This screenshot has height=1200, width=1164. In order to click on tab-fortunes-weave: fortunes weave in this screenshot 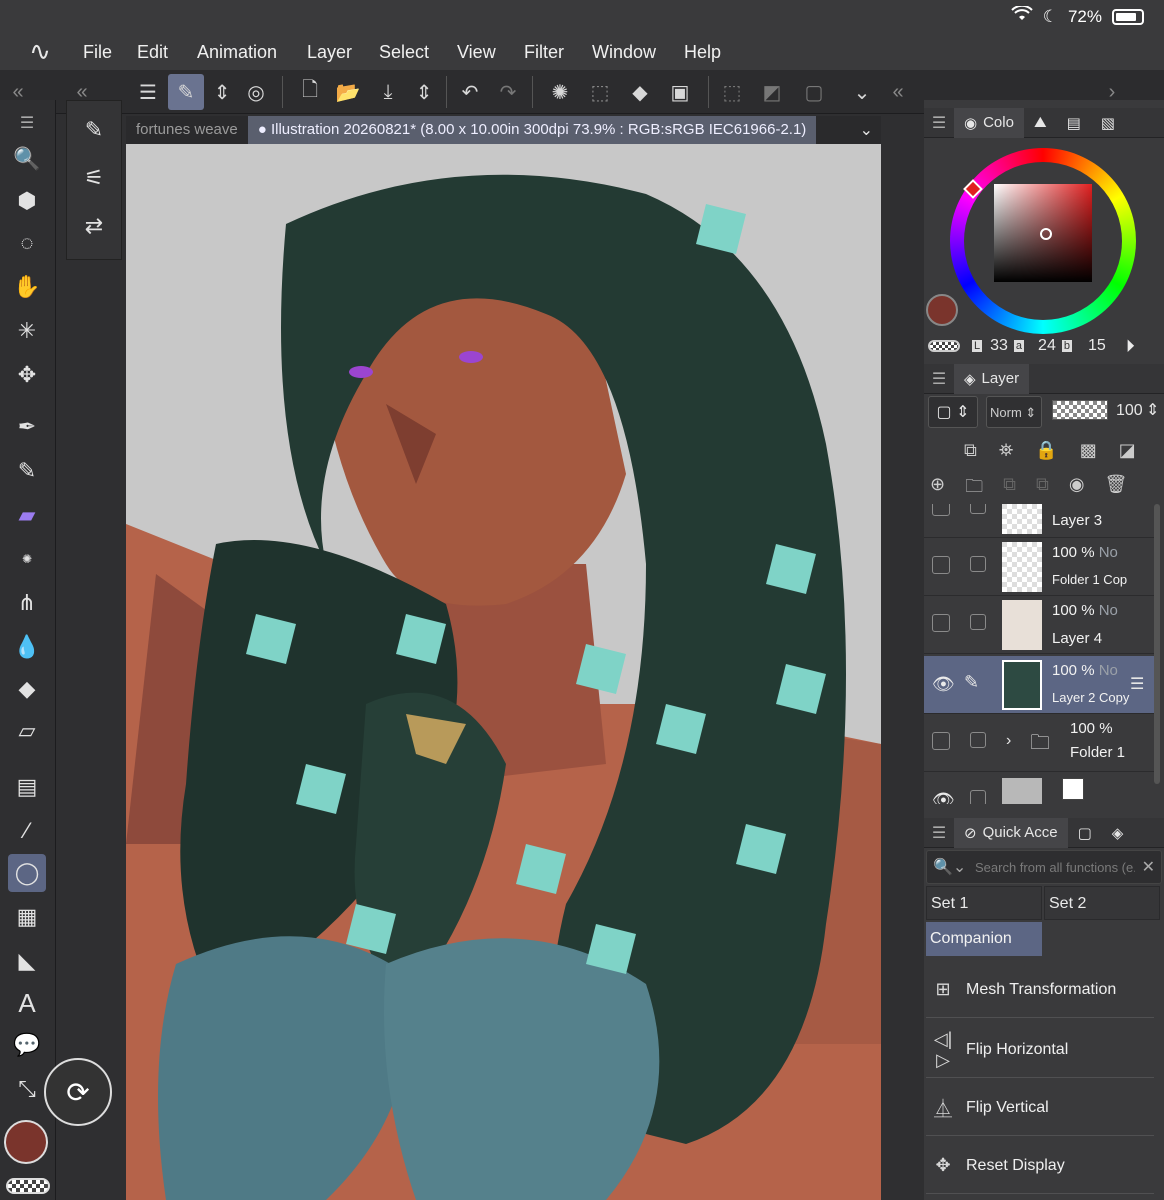, I will do `click(187, 130)`.